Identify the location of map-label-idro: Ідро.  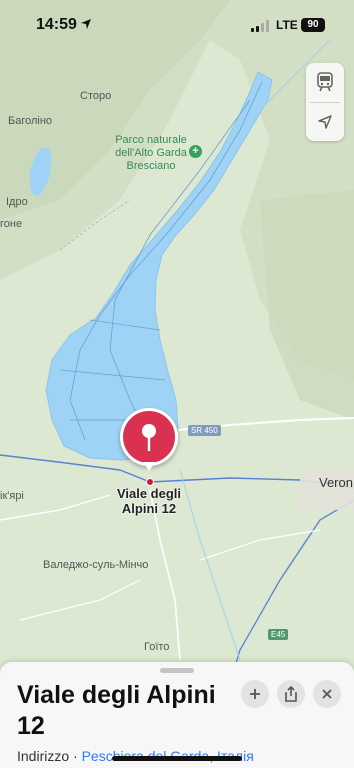
(17, 202).